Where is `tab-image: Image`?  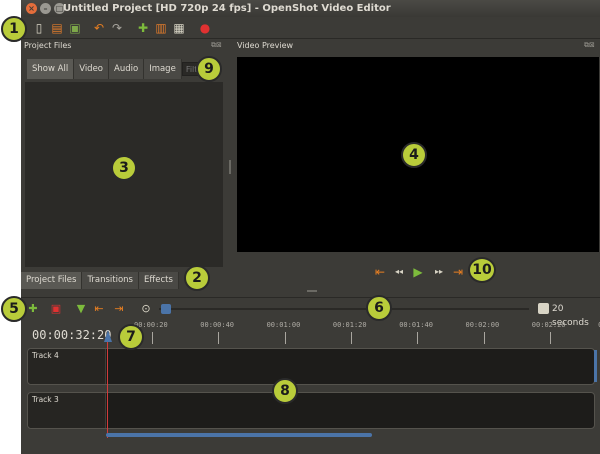 tab-image: Image is located at coordinates (163, 69).